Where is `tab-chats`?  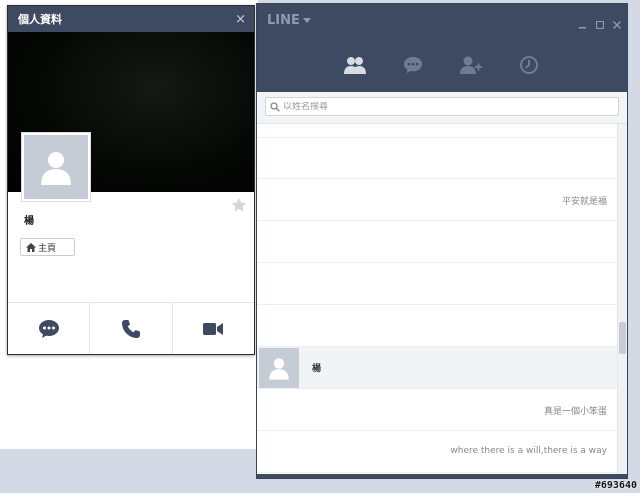 tab-chats is located at coordinates (413, 65).